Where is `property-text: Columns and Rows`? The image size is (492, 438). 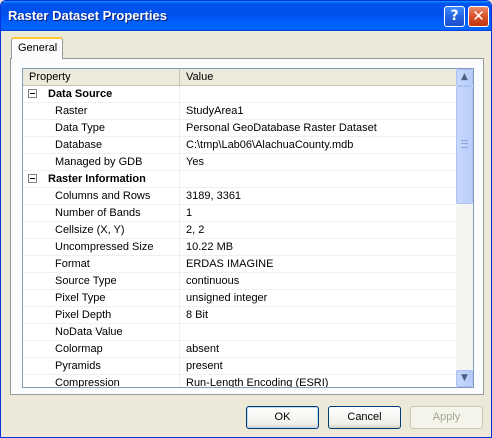 property-text: Columns and Rows is located at coordinates (103, 196).